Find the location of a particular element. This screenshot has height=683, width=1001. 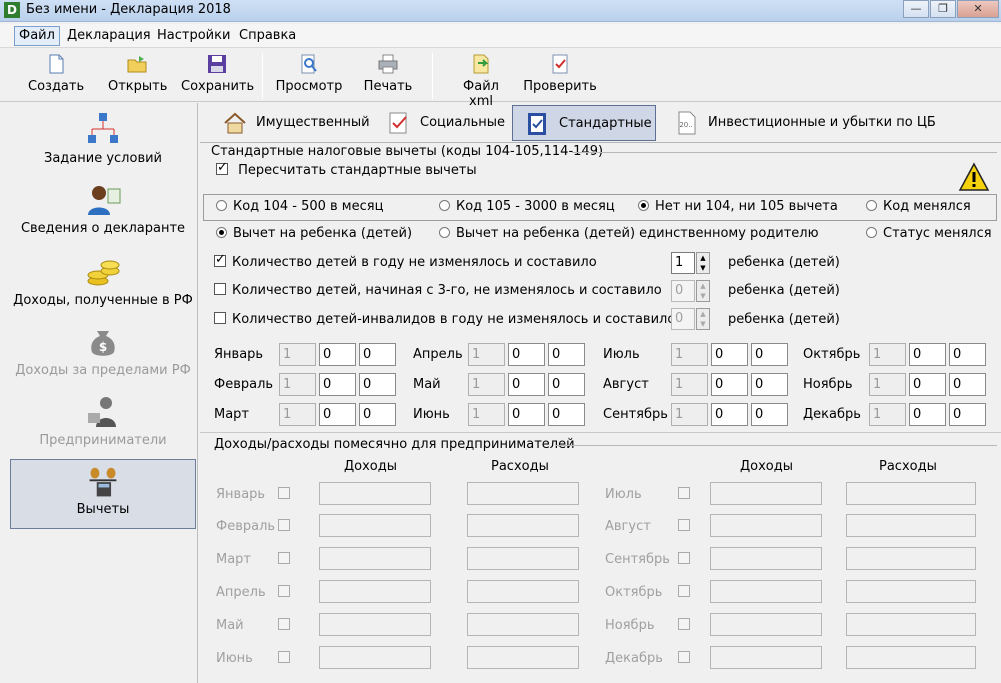

month-jan-field-3: 0 is located at coordinates (377, 354).